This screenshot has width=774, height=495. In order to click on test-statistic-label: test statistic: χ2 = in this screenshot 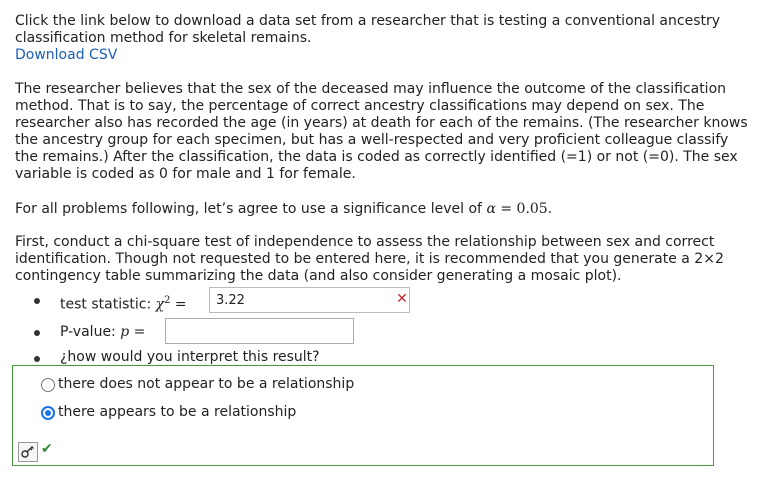, I will do `click(123, 303)`.